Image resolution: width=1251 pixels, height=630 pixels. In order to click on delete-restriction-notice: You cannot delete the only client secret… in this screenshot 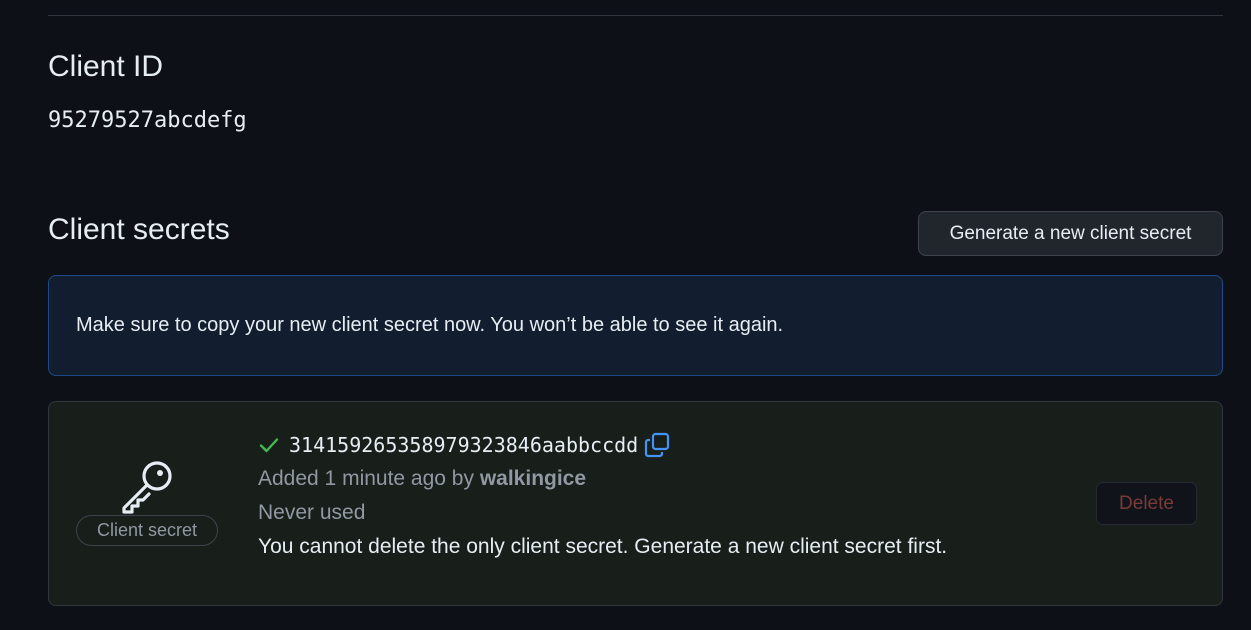, I will do `click(603, 546)`.